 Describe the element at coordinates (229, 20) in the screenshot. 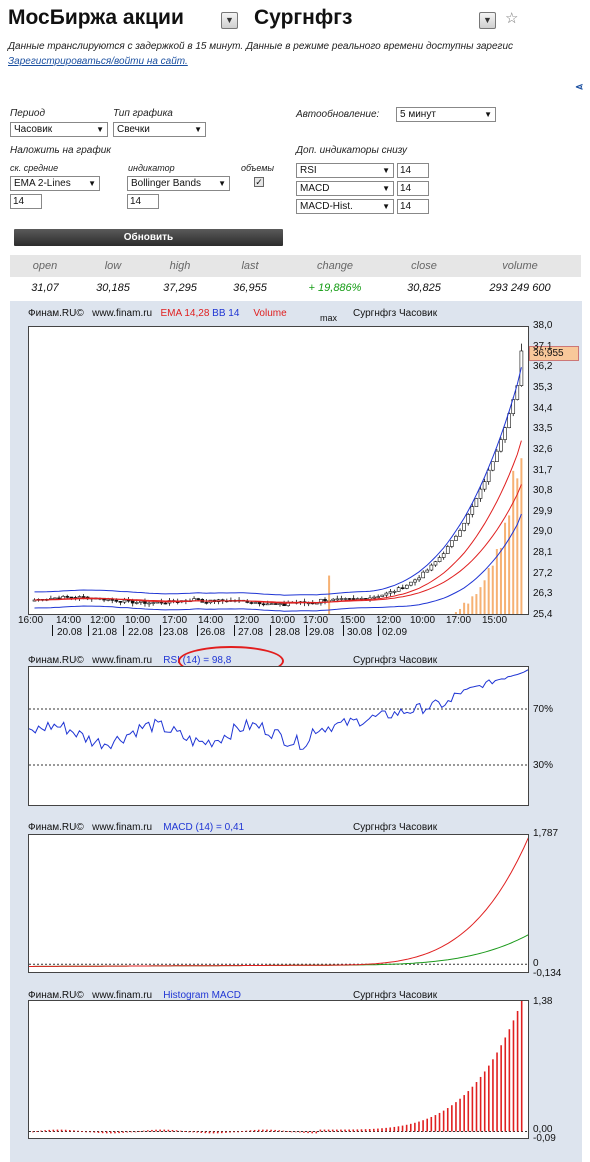

I see `market-dropdown-button: ▼` at that location.